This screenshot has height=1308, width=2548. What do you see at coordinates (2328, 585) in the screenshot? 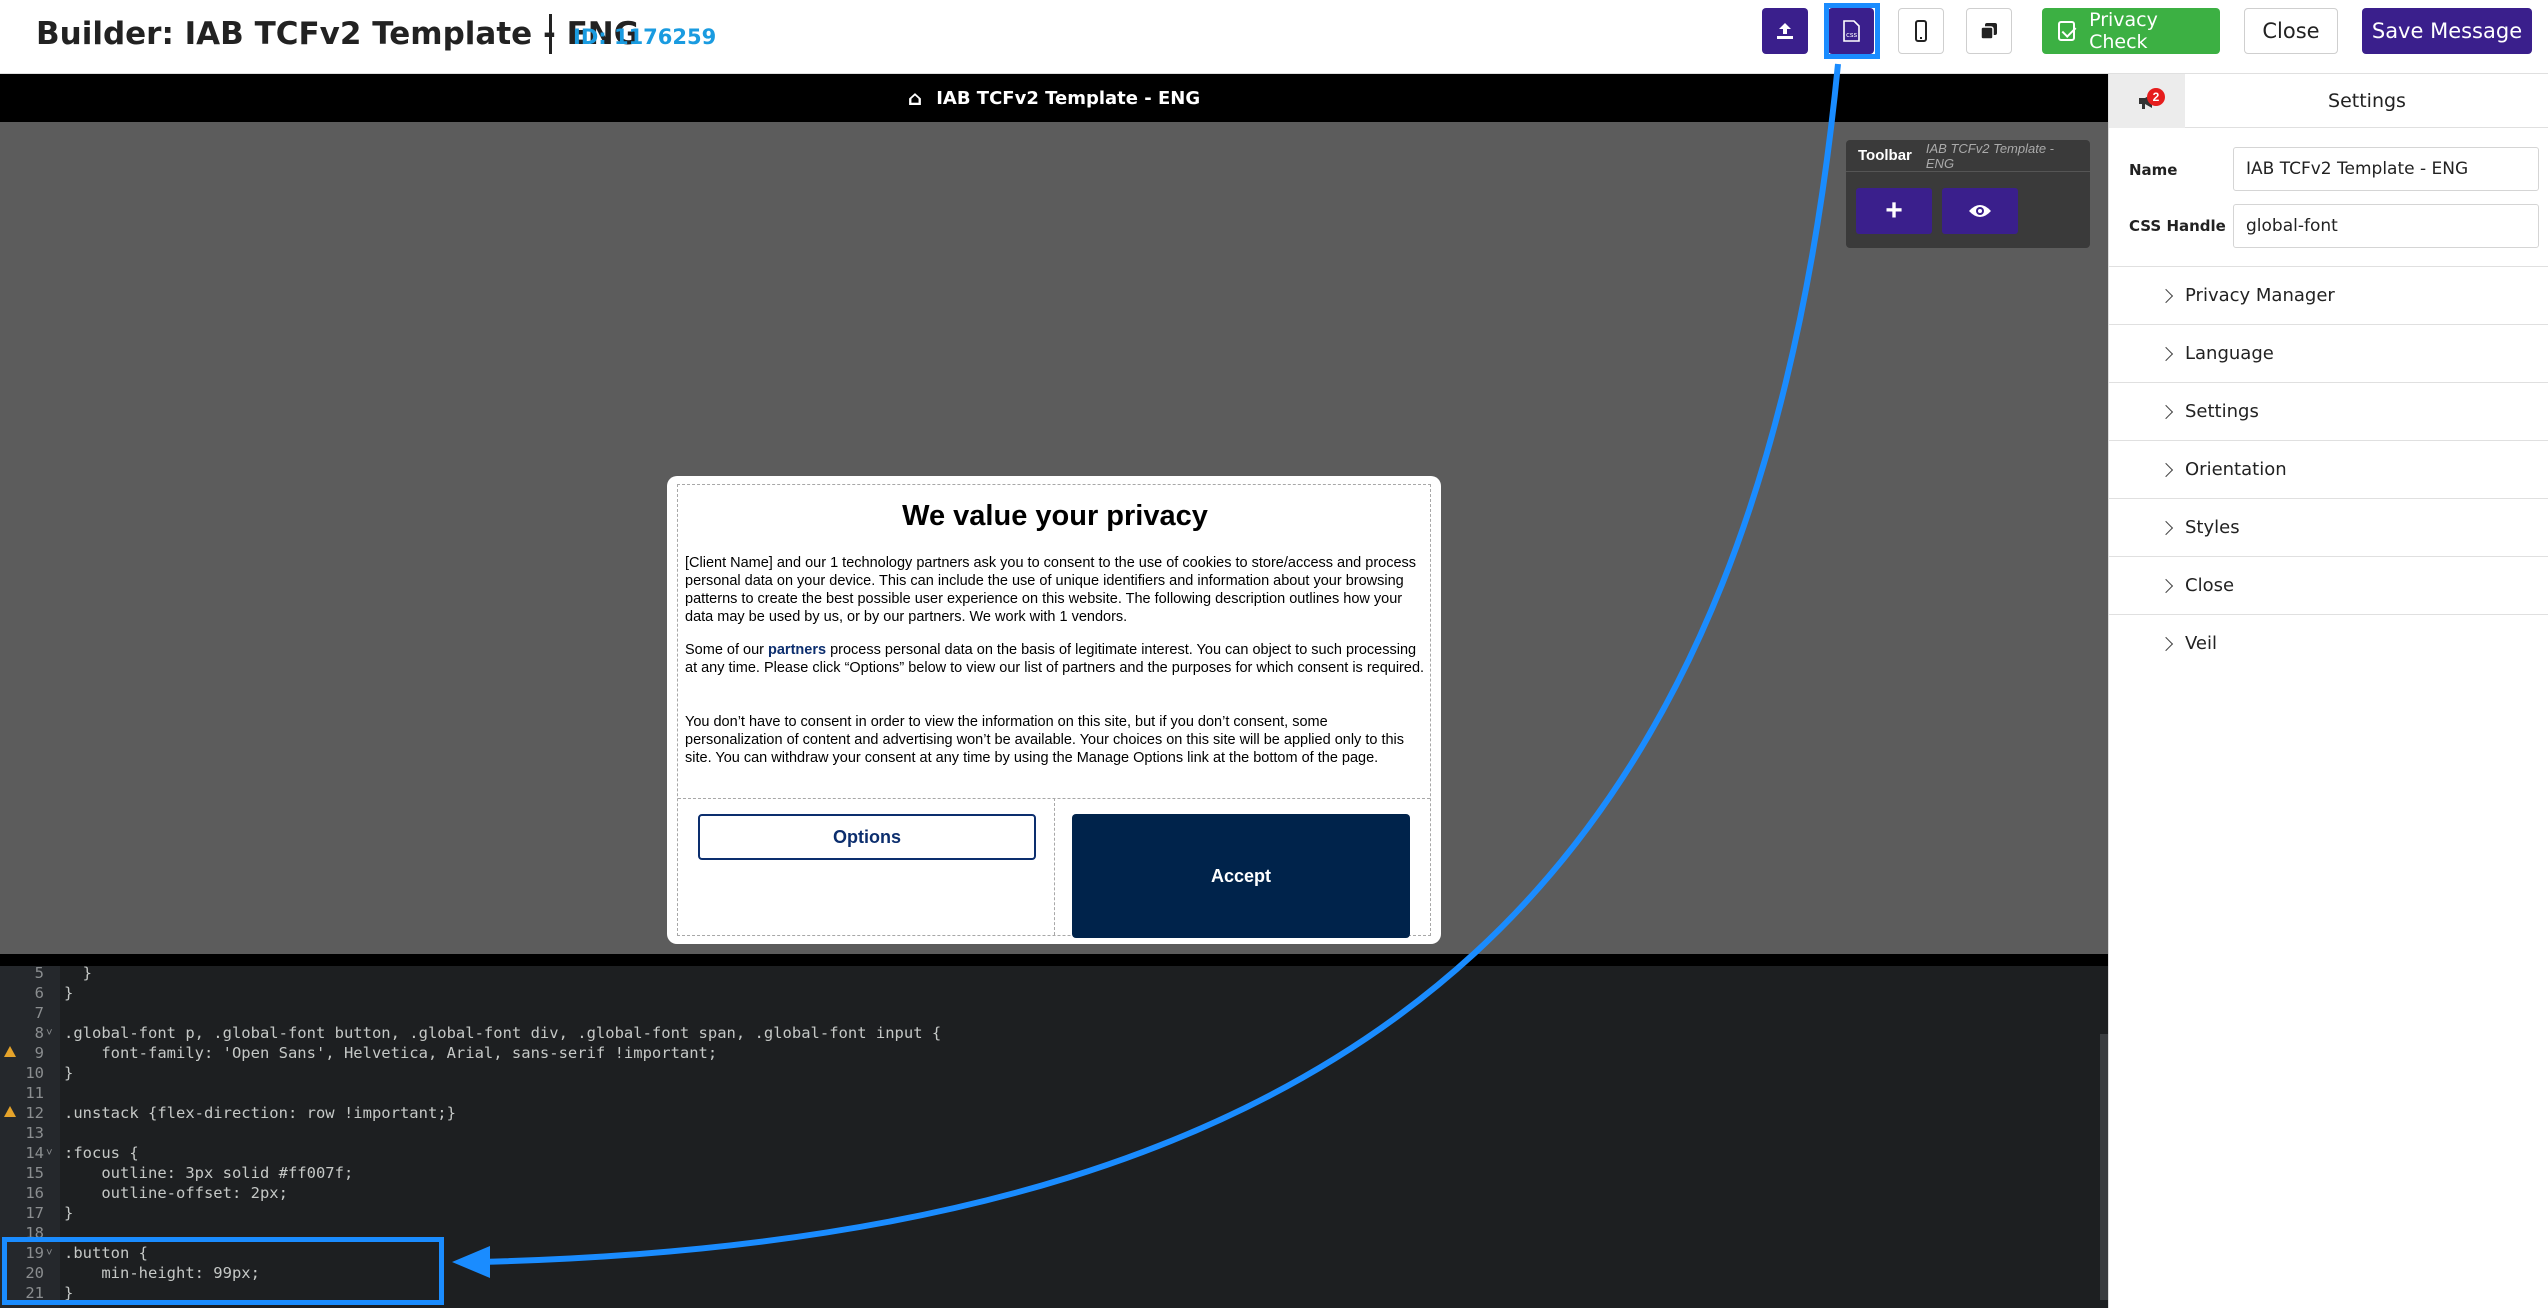
I see `accordion-close: Close` at bounding box center [2328, 585].